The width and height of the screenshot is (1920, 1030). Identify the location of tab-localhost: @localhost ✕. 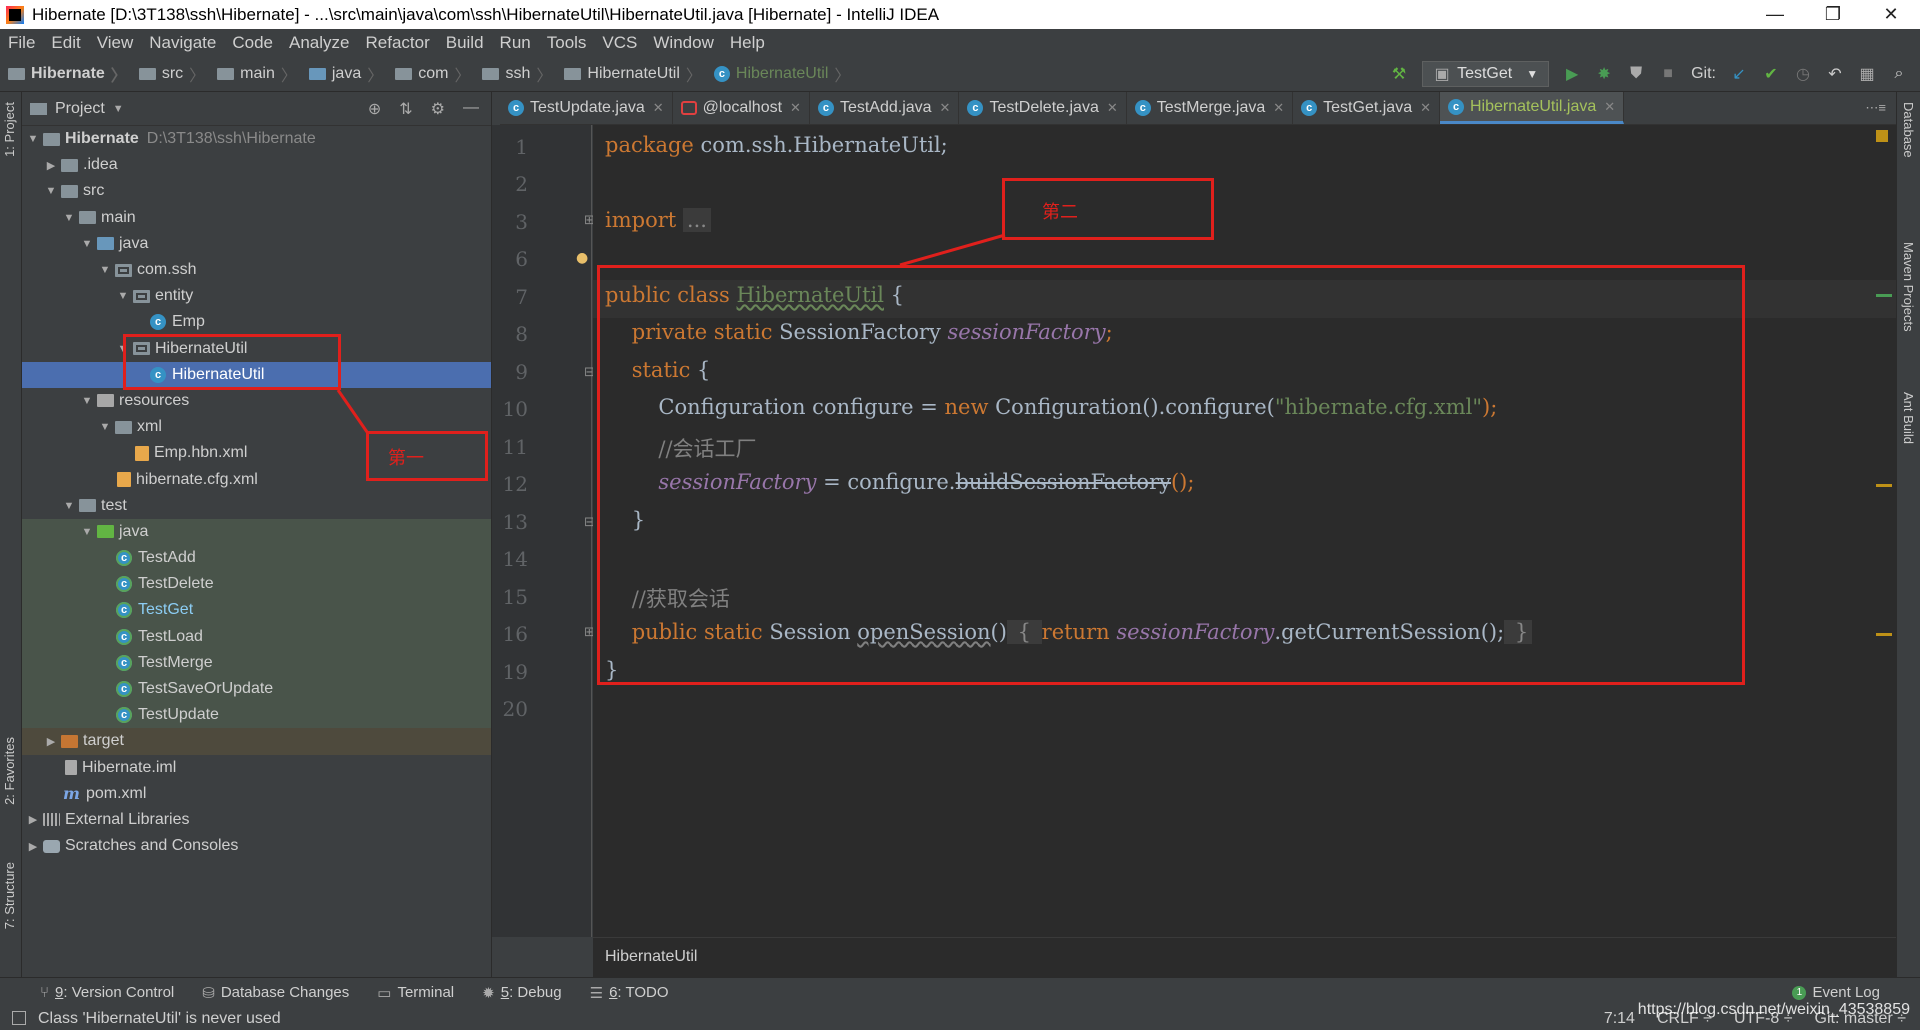
(741, 108).